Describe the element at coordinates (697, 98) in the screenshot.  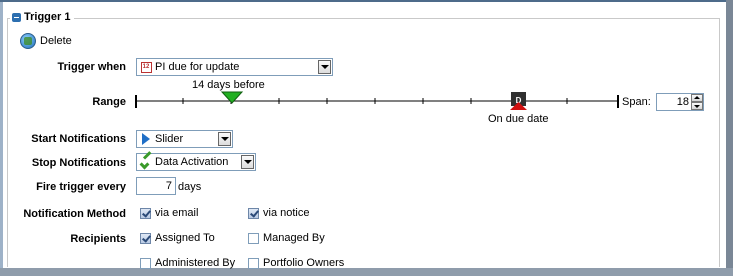
I see `spinner-up-icon` at that location.